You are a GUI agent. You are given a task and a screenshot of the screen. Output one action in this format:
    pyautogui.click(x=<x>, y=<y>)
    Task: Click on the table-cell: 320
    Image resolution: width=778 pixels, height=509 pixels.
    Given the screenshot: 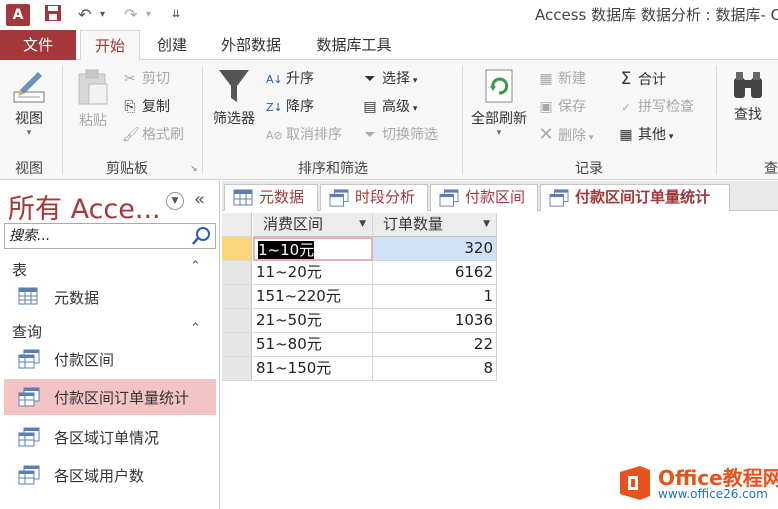 What is the action you would take?
    pyautogui.click(x=435, y=249)
    